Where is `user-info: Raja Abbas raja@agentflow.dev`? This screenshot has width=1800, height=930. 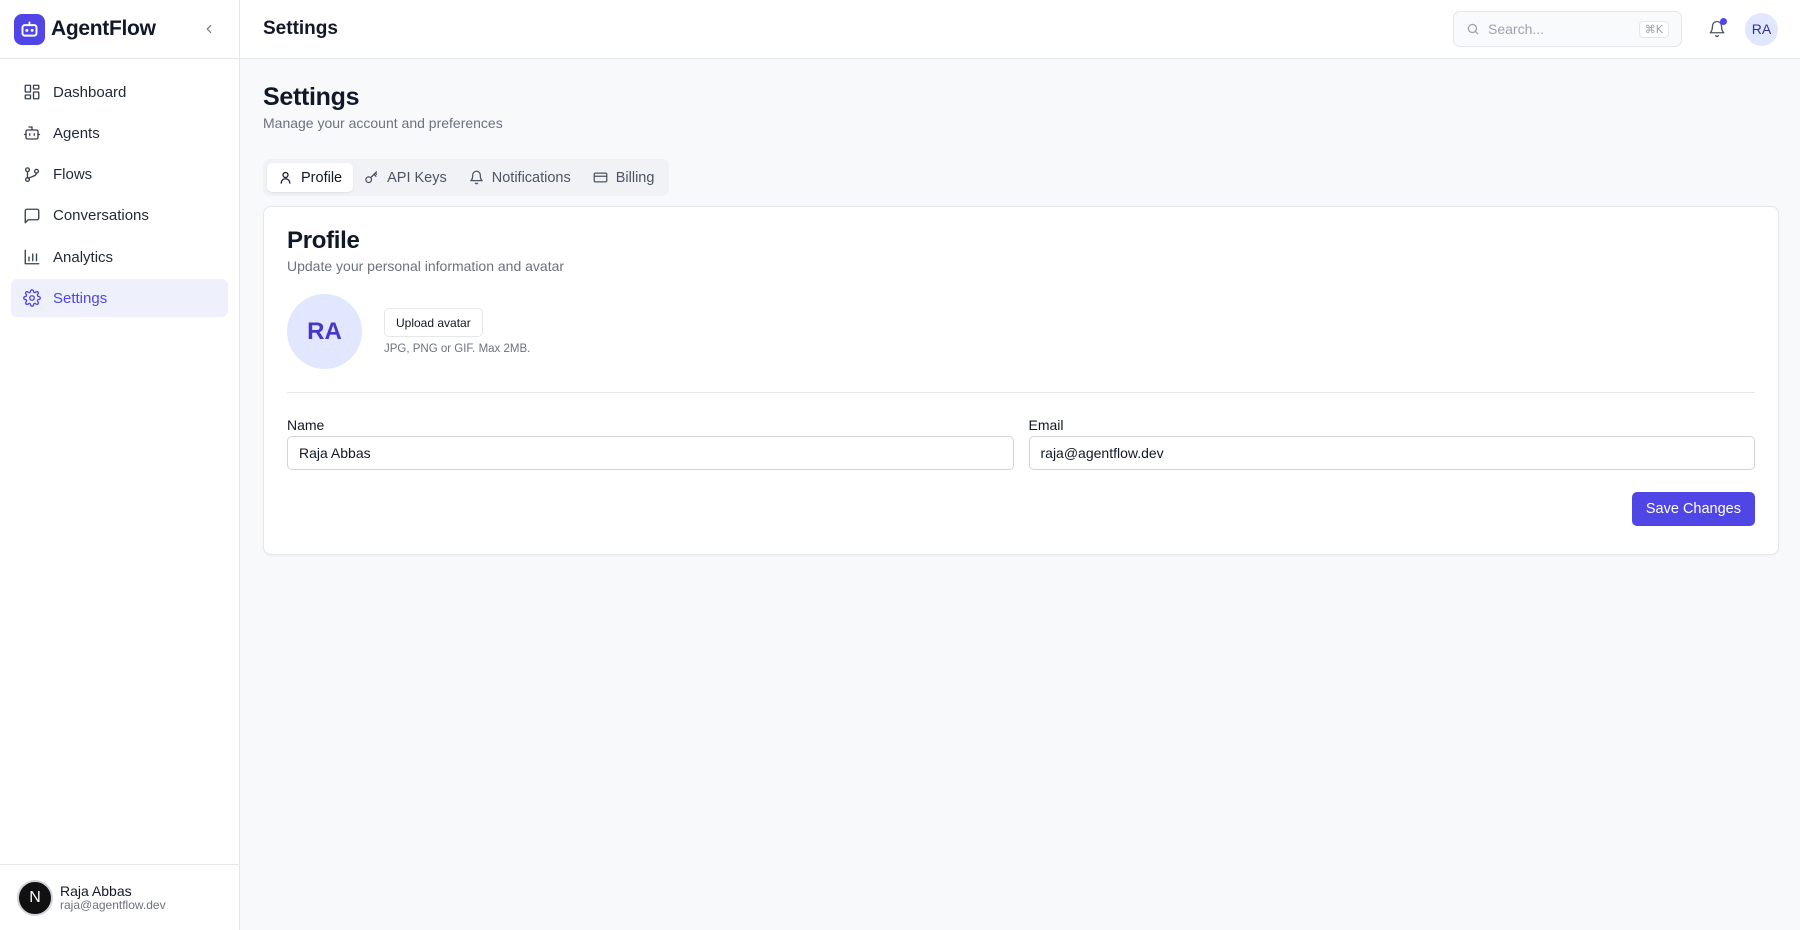
user-info: Raja Abbas raja@agentflow.dev is located at coordinates (113, 898).